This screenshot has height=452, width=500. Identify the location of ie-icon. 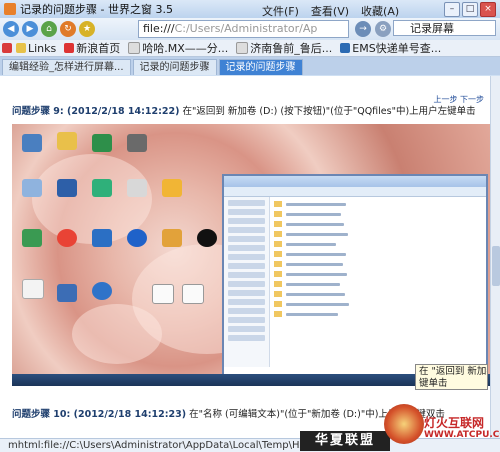
(137, 238).